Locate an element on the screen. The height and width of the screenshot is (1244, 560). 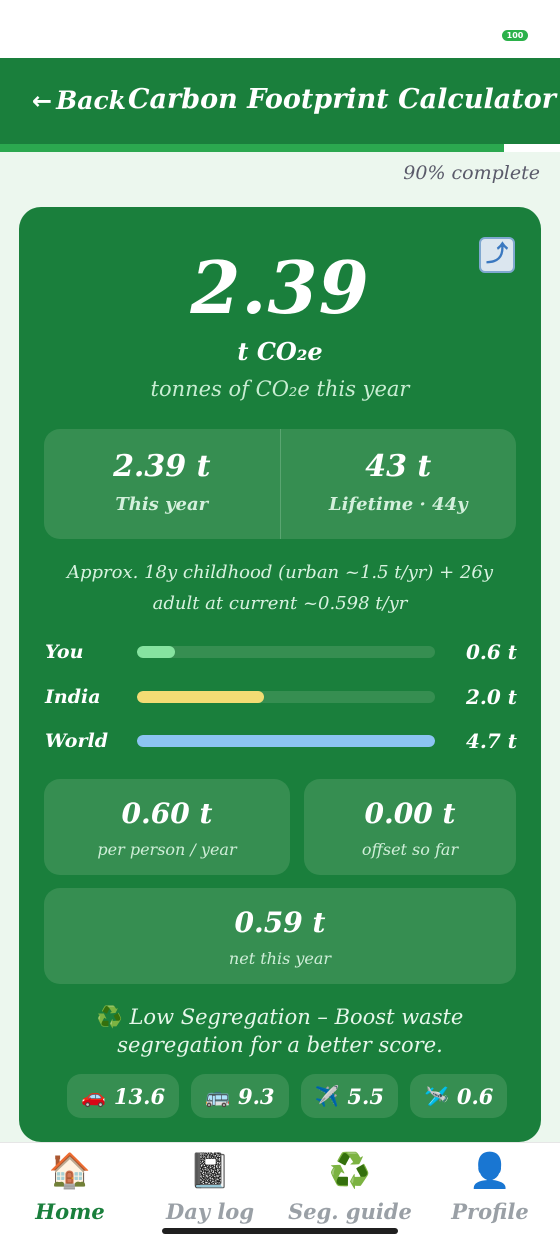
nav-home: 🏠 Home is located at coordinates (70, 1186).